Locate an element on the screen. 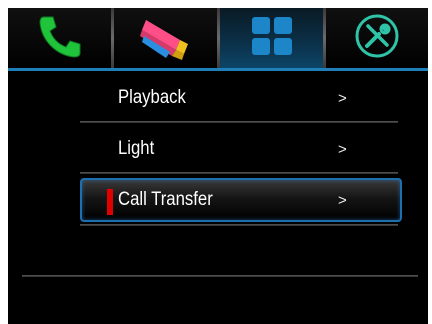 Image resolution: width=432 pixels, height=324 pixels. footer-divider is located at coordinates (220, 276).